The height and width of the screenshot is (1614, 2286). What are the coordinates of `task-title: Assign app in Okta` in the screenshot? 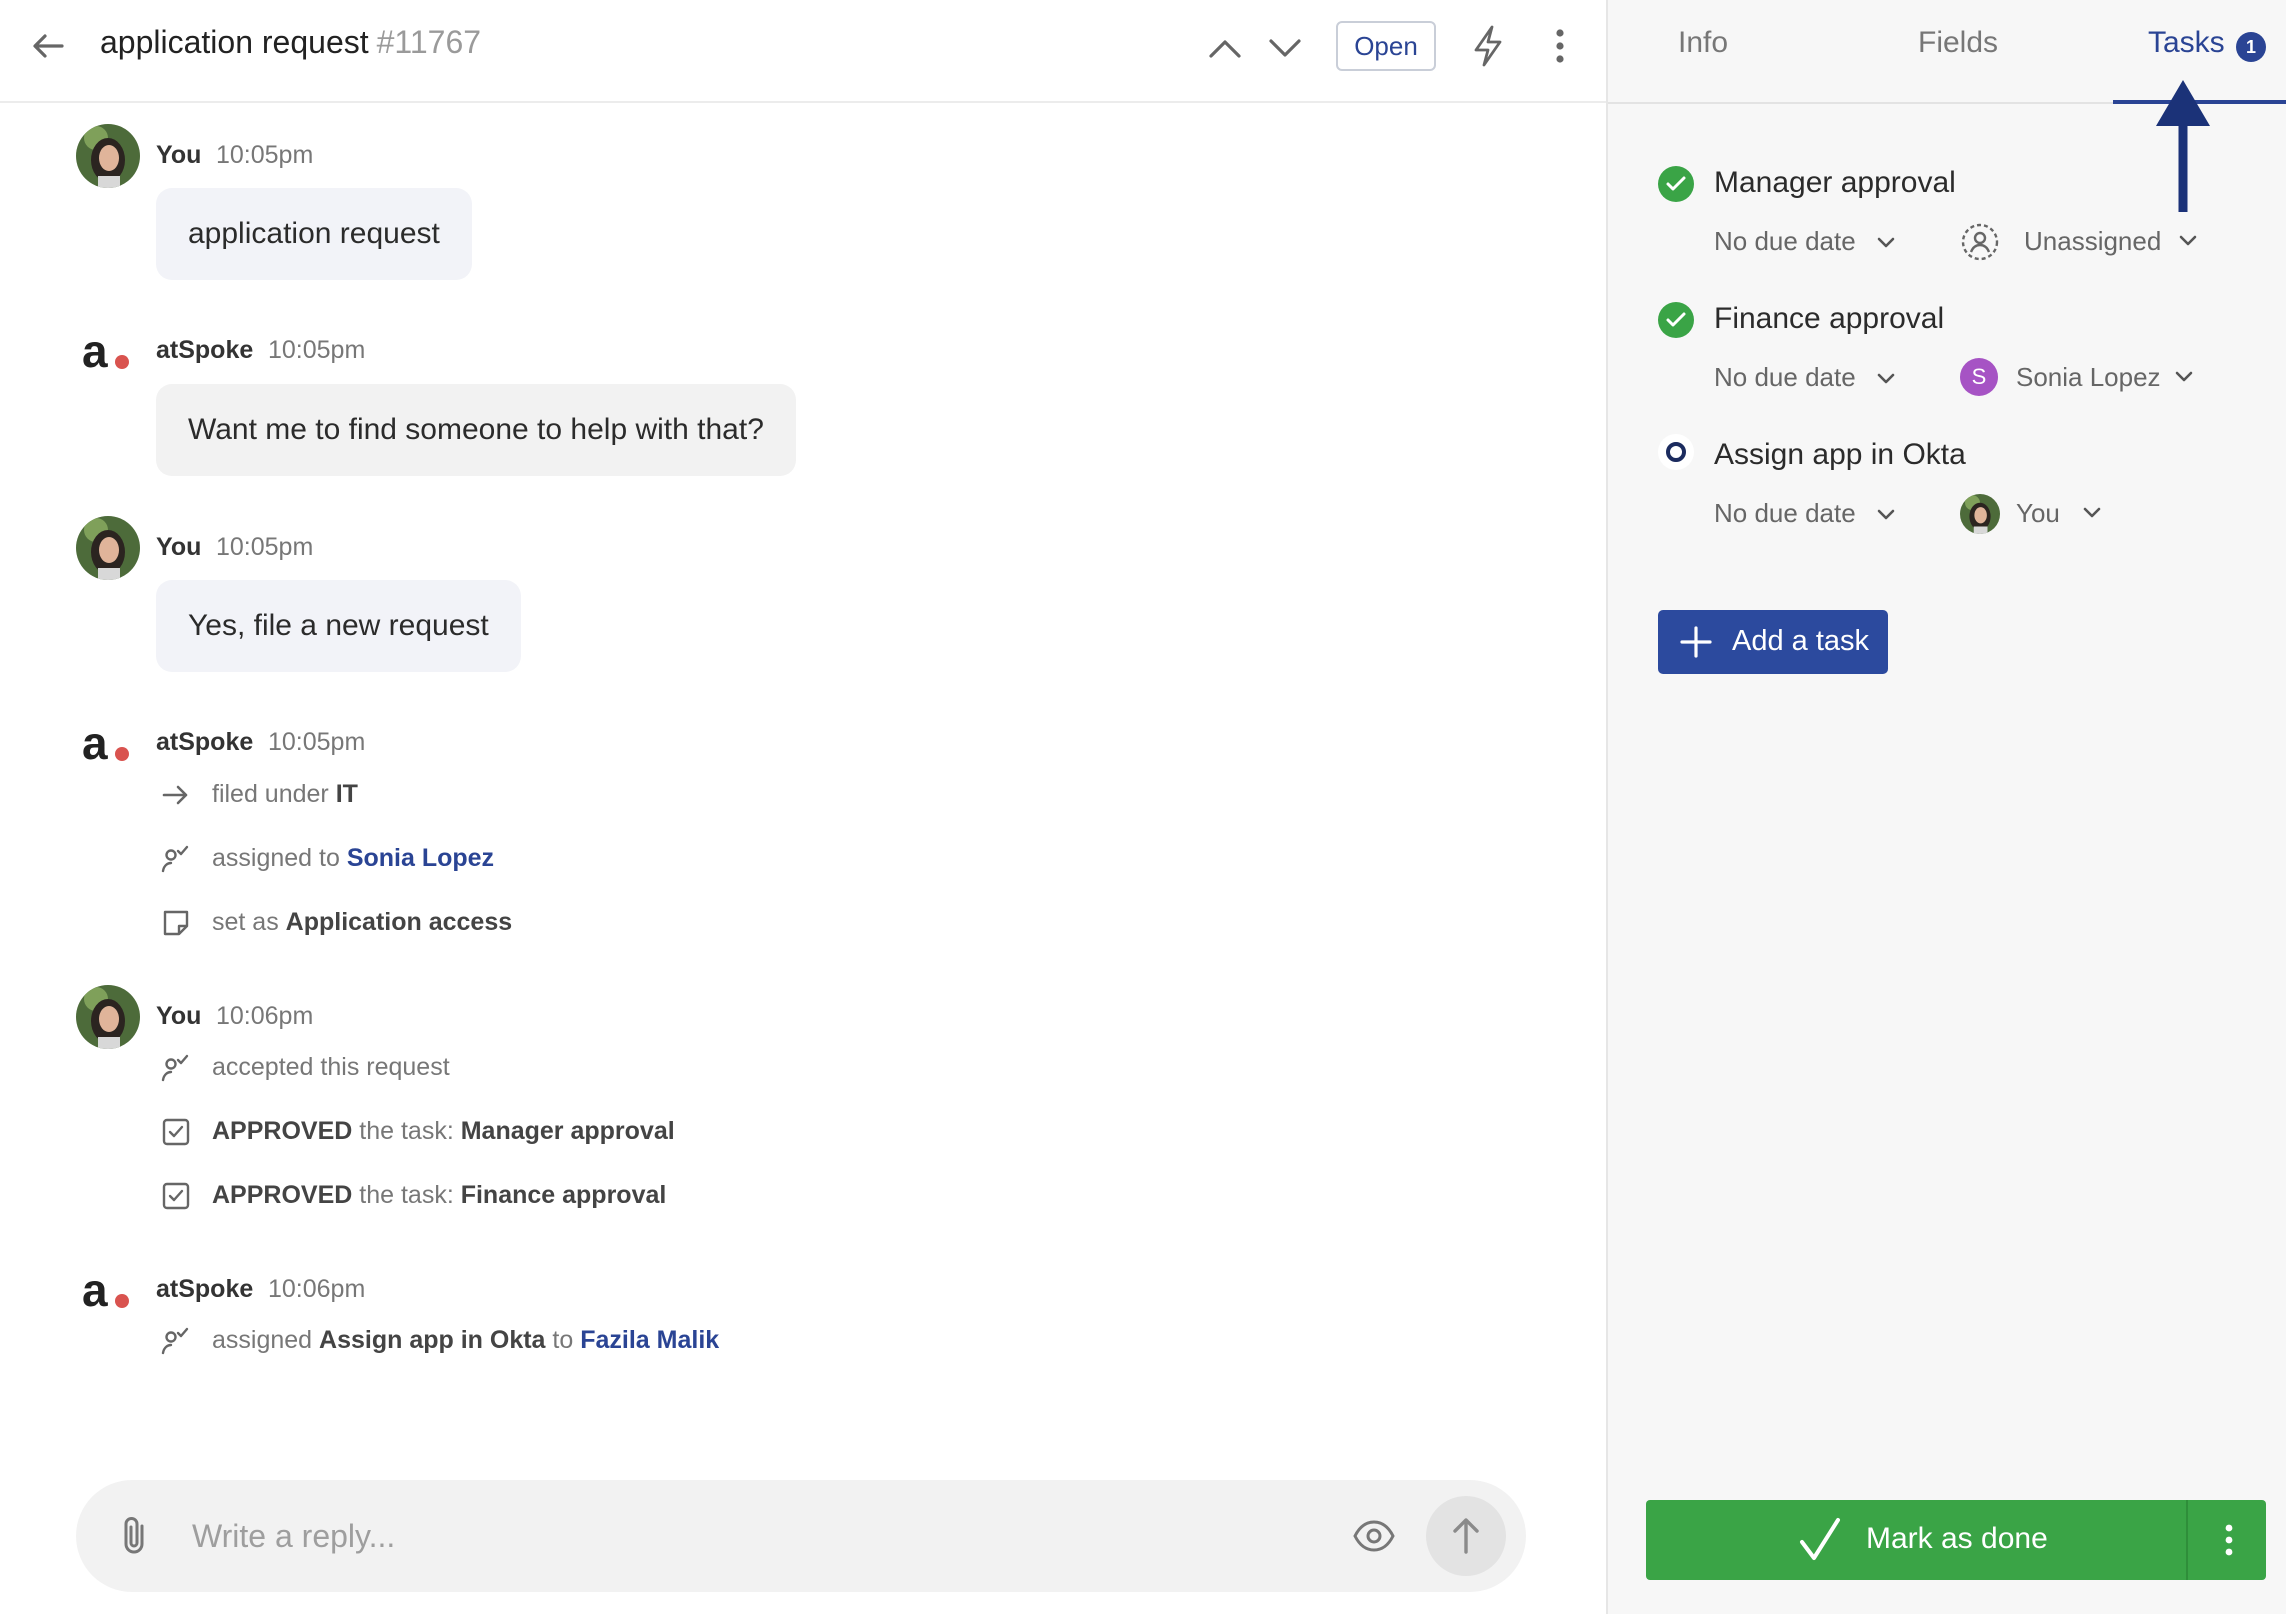 It's located at (1840, 455).